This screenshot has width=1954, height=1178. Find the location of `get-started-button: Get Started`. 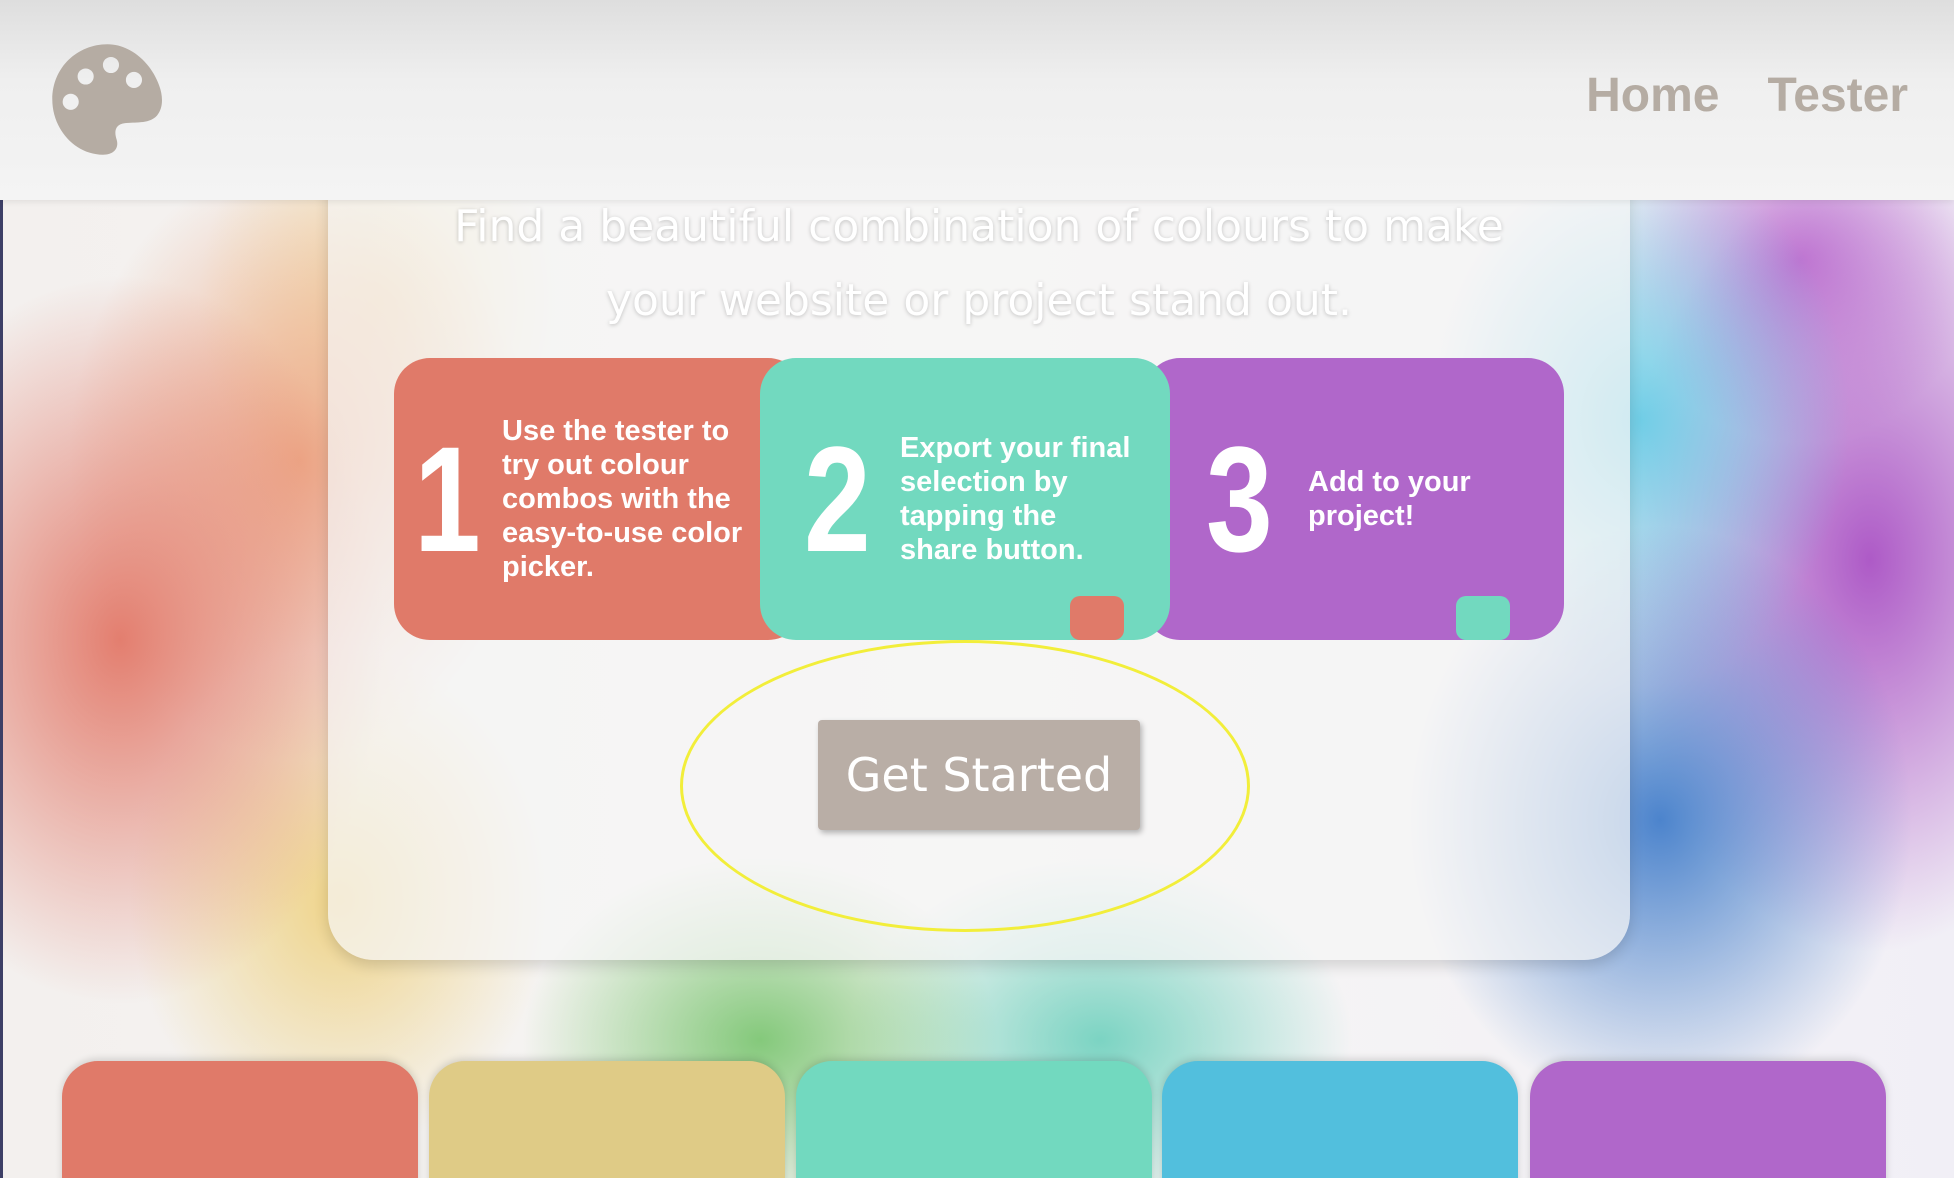

get-started-button: Get Started is located at coordinates (979, 775).